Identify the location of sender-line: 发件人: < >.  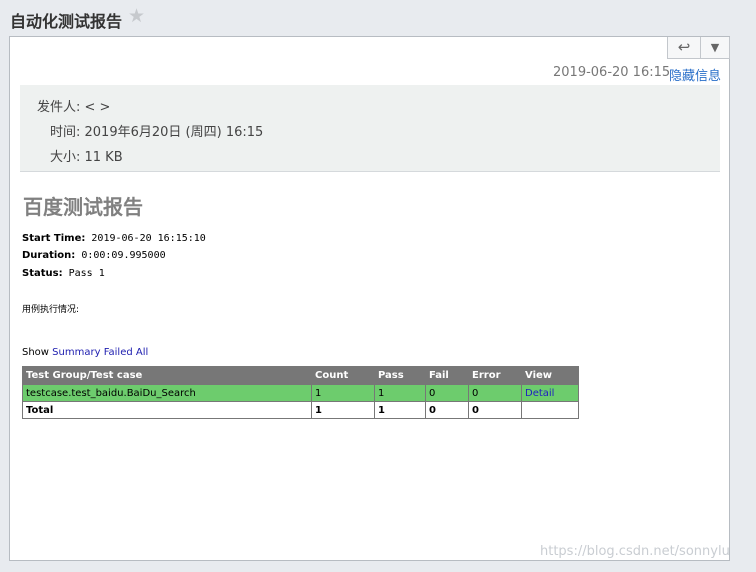
(74, 107).